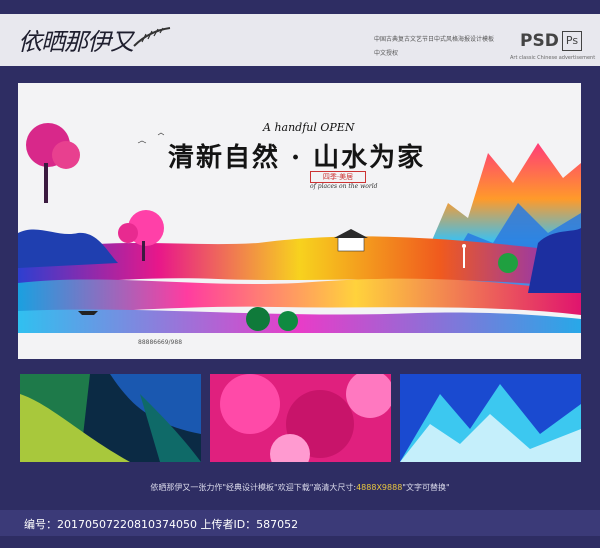 The image size is (600, 548). I want to click on header-eng-line: Art classic Chinese advertisement, so click(553, 58).